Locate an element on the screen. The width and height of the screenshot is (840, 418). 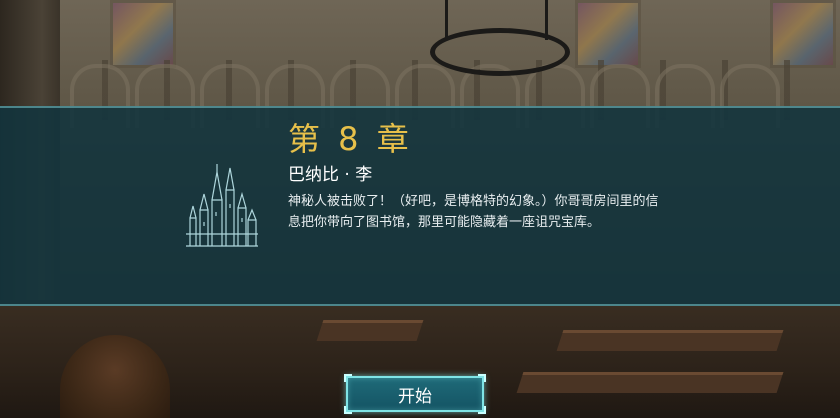
chapter-title: 第 8 章 is located at coordinates (350, 139).